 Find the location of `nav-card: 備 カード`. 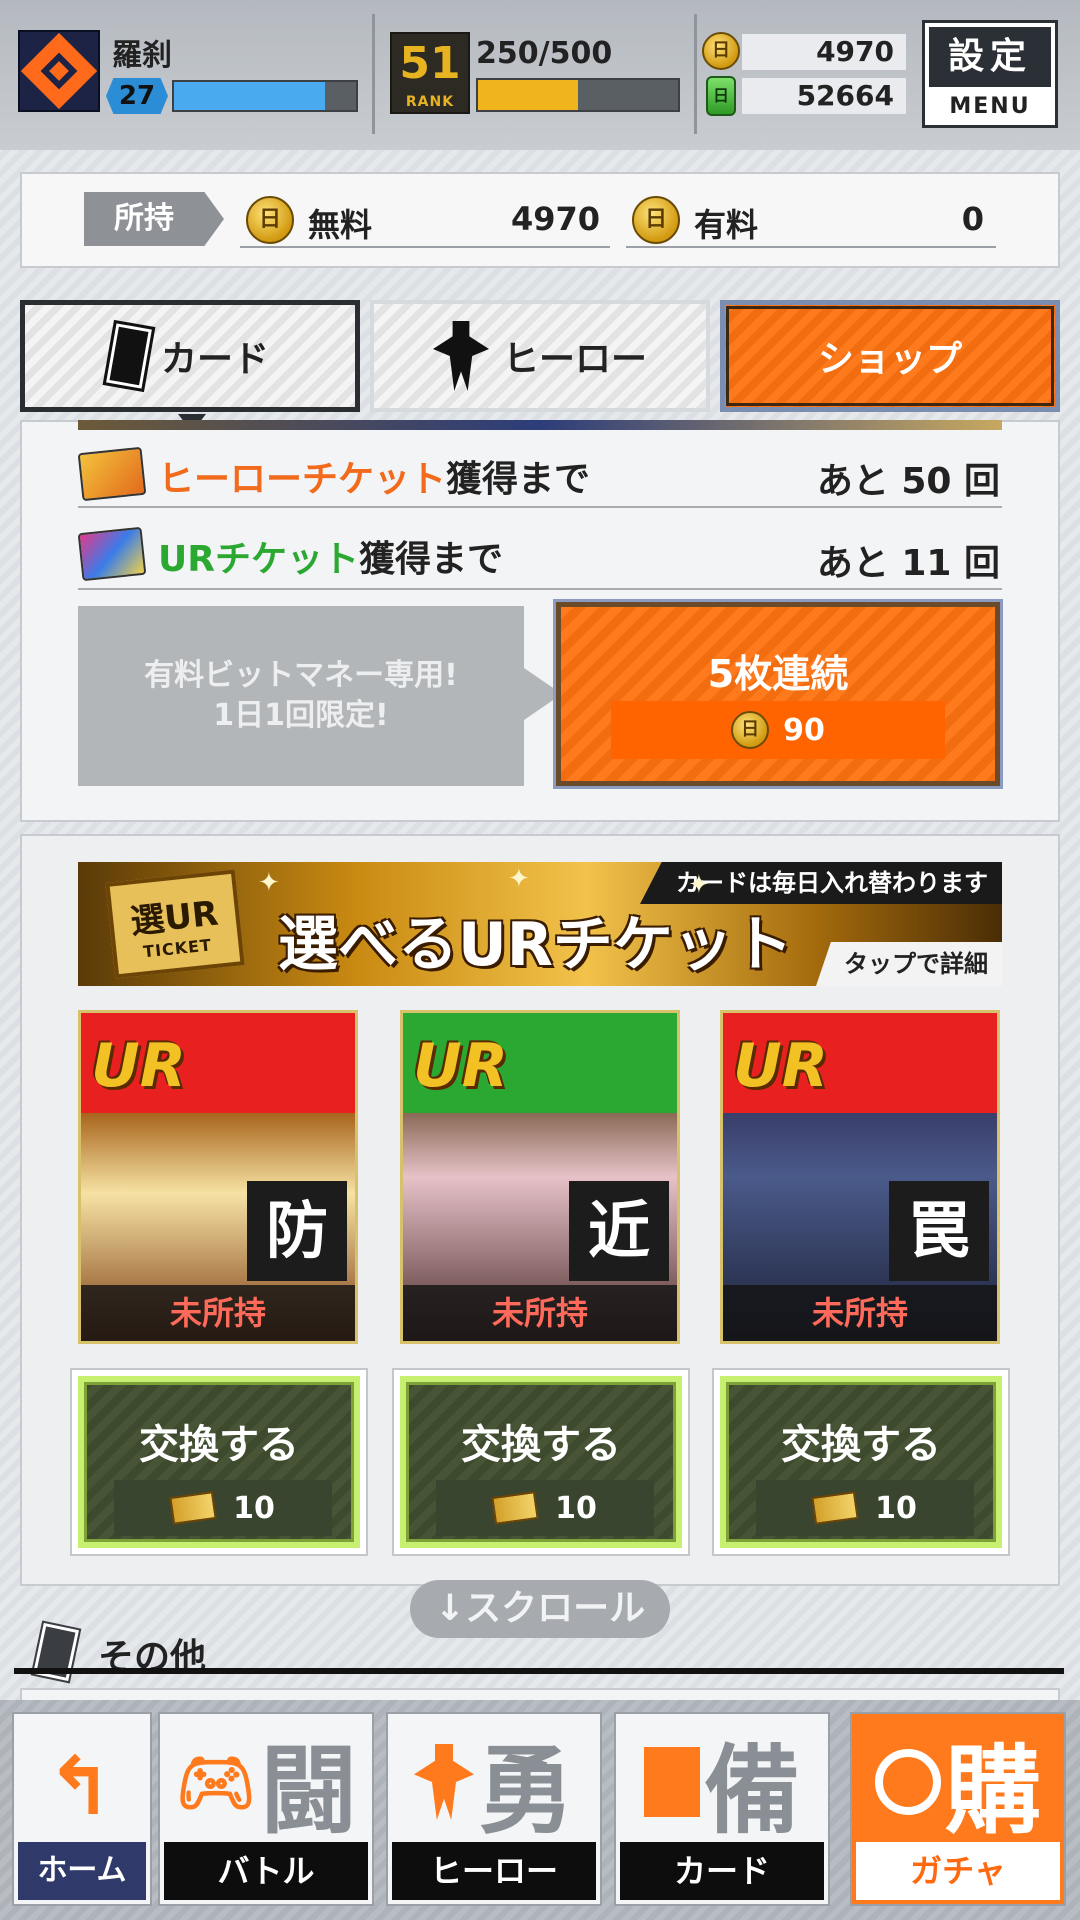

nav-card: 備 カード is located at coordinates (722, 1809).